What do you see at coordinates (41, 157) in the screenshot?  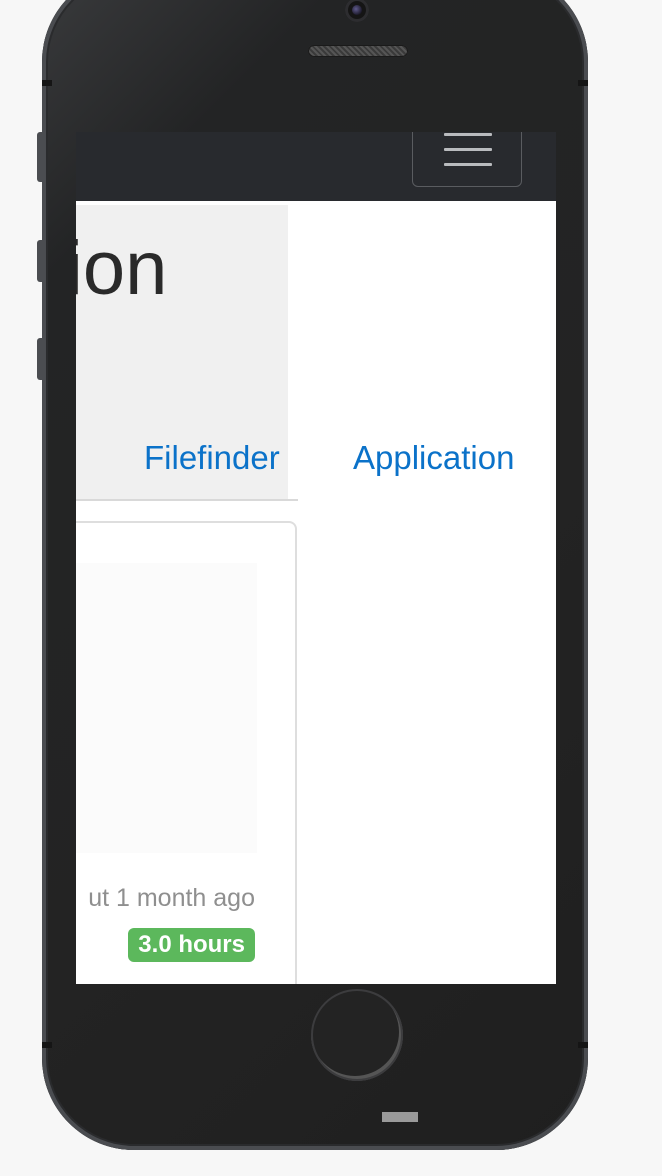 I see `mute-switch` at bounding box center [41, 157].